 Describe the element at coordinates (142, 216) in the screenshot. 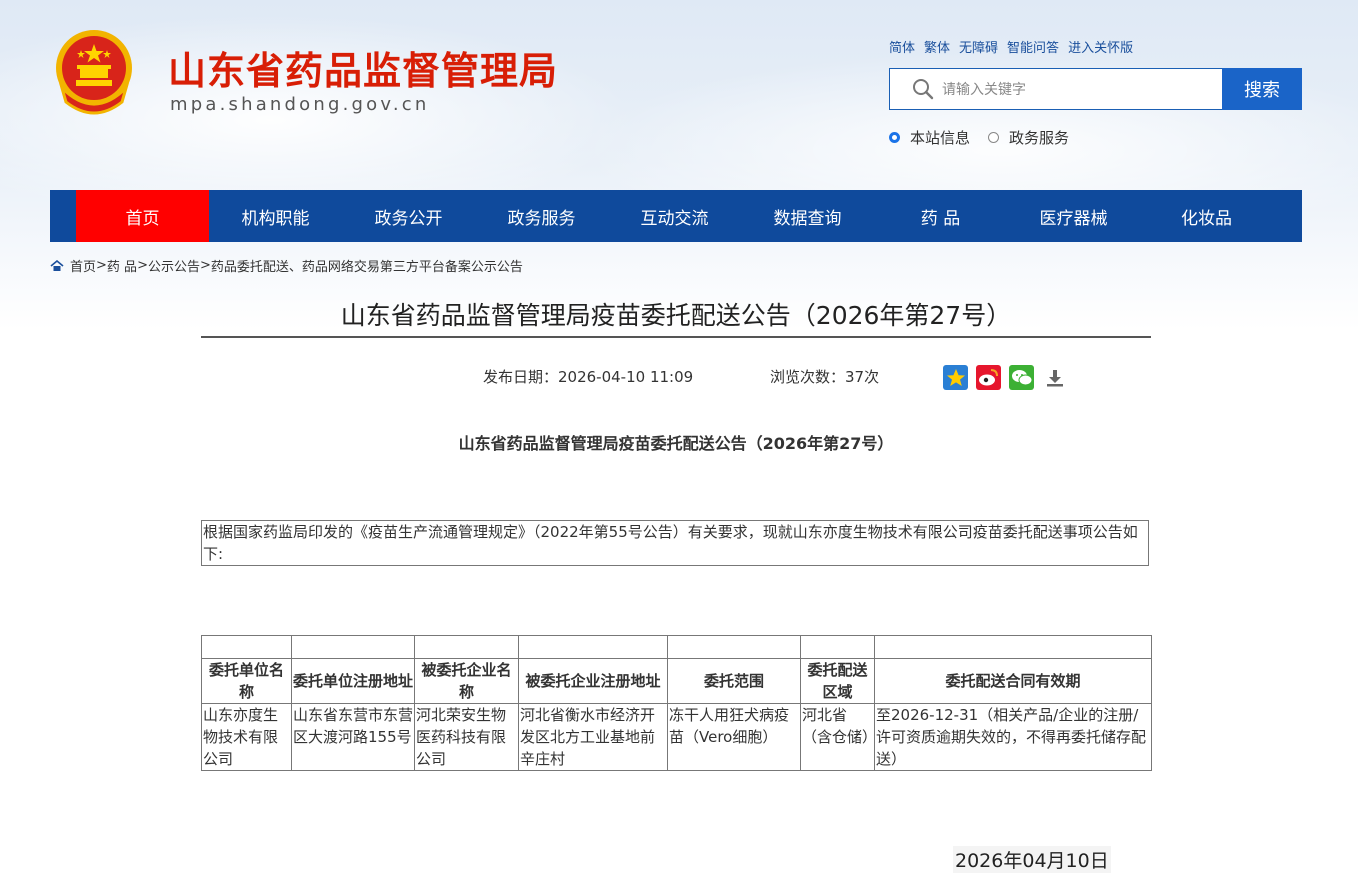

I see `nav-home: 首页` at that location.